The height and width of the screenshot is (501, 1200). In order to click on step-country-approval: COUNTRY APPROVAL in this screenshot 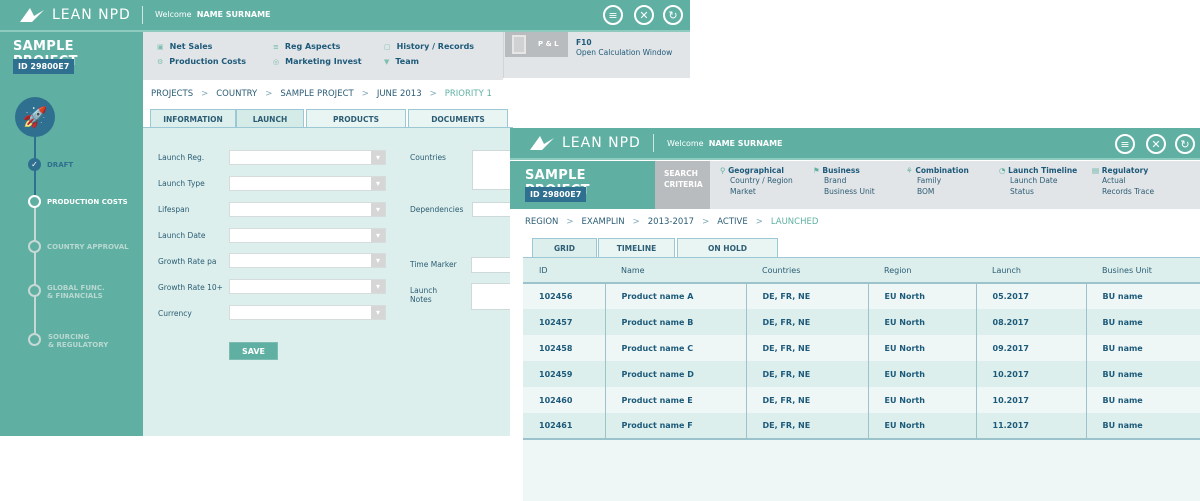, I will do `click(88, 247)`.